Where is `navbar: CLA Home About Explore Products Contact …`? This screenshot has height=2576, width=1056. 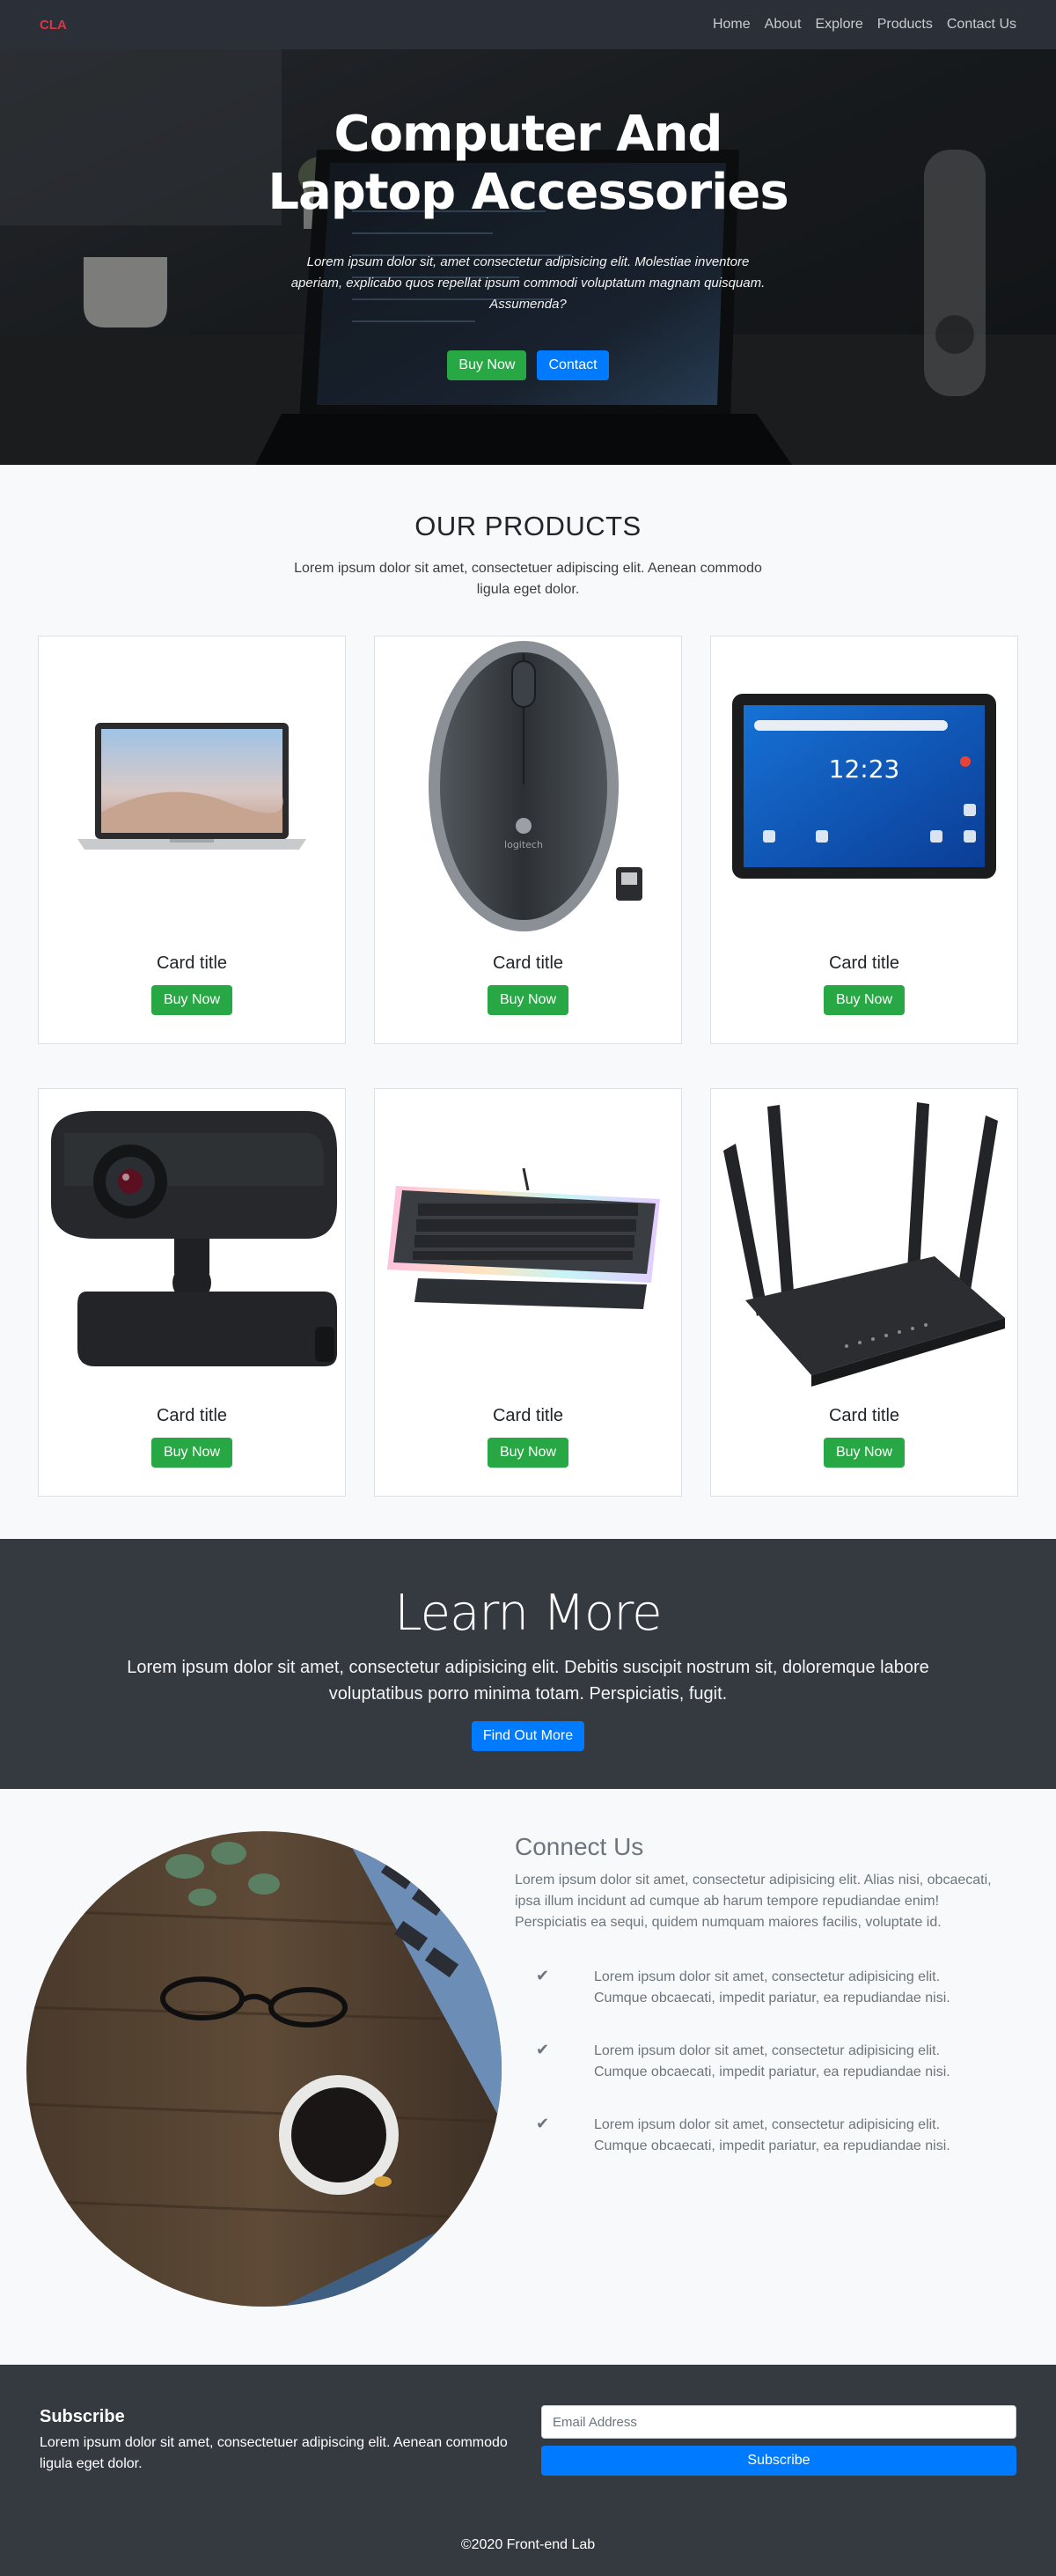
navbar: CLA Home About Explore Products Contact … is located at coordinates (528, 25).